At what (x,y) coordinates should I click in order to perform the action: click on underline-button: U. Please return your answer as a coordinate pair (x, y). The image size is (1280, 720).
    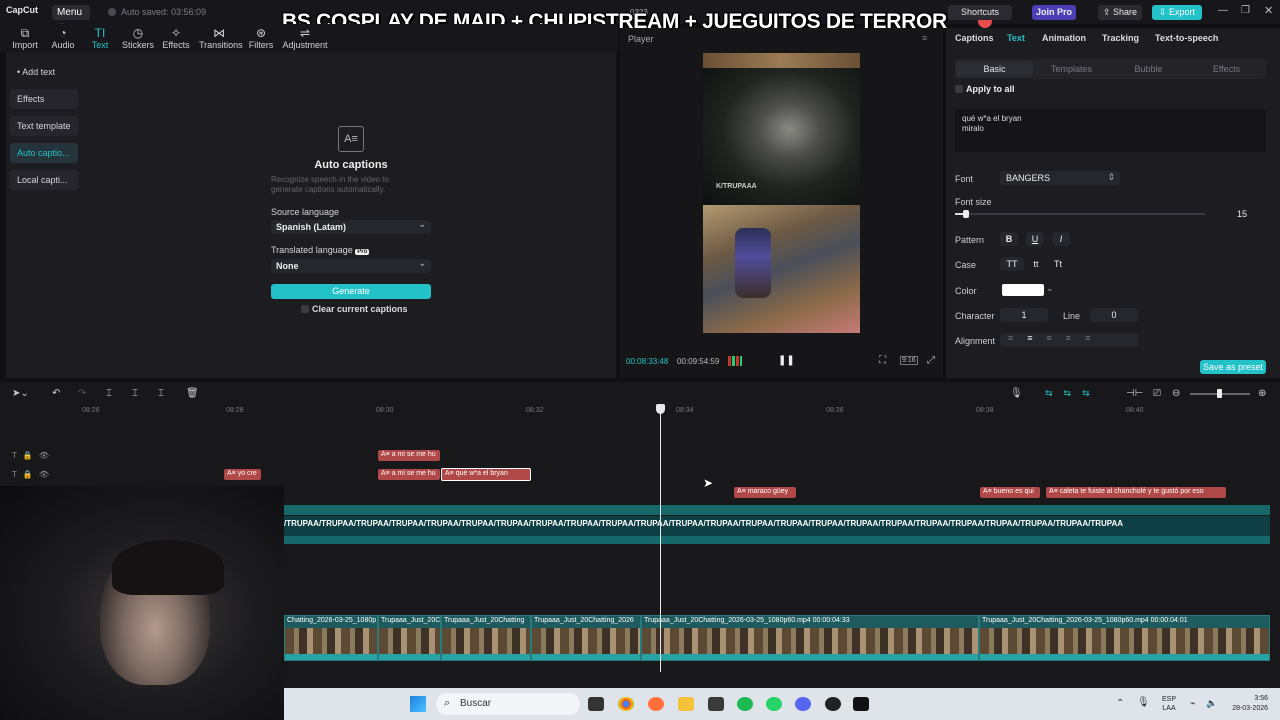
    Looking at the image, I should click on (1035, 239).